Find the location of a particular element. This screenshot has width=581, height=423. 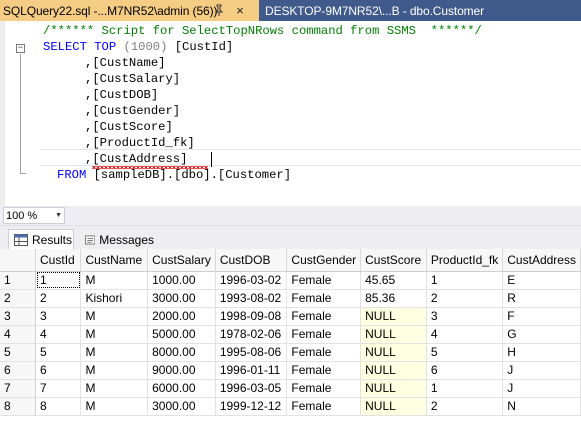

column-header-custsalary: CustSalary is located at coordinates (181, 260).